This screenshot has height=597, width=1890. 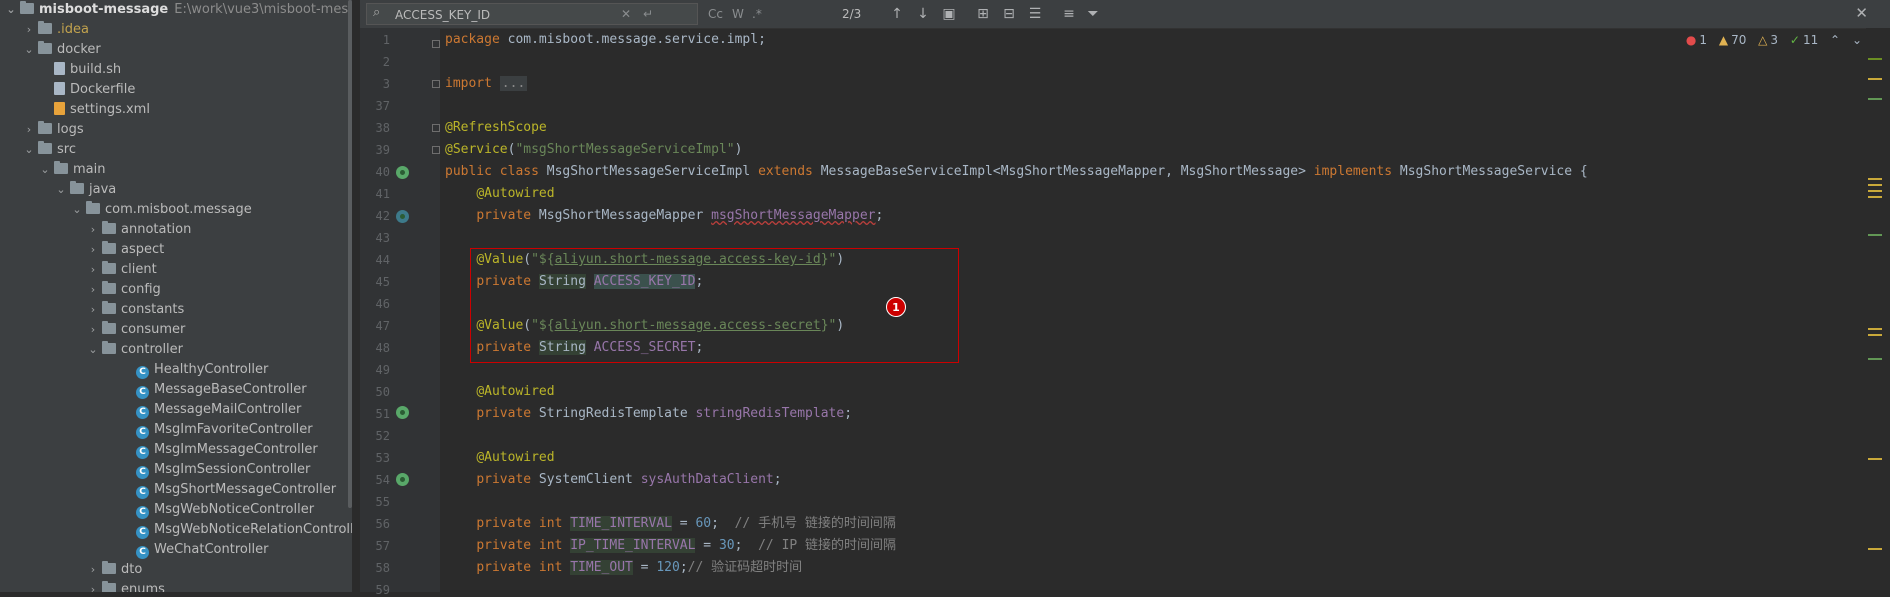 I want to click on add-occurrence-icon: ⊞, so click(x=983, y=14).